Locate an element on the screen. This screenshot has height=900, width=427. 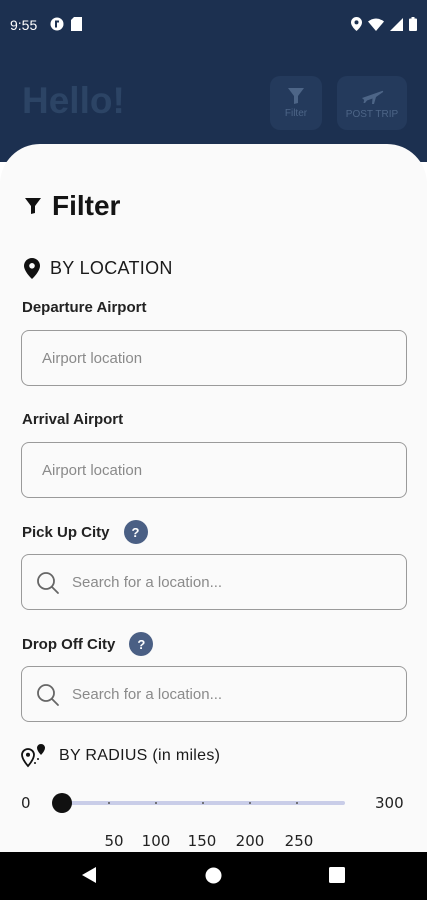
post-trip-button: POST TRIP is located at coordinates (372, 103).